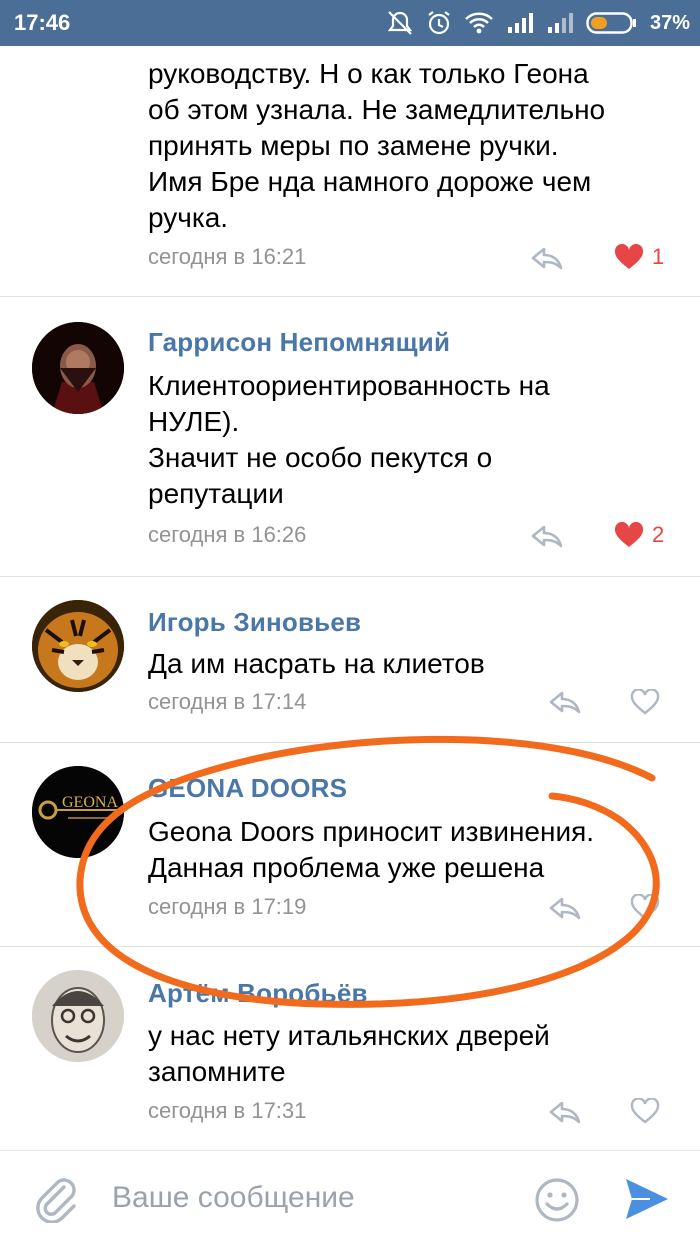  Describe the element at coordinates (90, 802) in the screenshot. I see `avatar-logo-text: GEONA` at that location.